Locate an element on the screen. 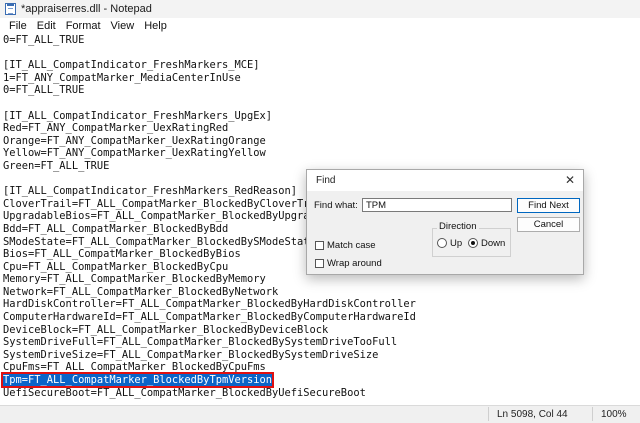 The height and width of the screenshot is (423, 640). cancel-button: Cancel is located at coordinates (548, 224).